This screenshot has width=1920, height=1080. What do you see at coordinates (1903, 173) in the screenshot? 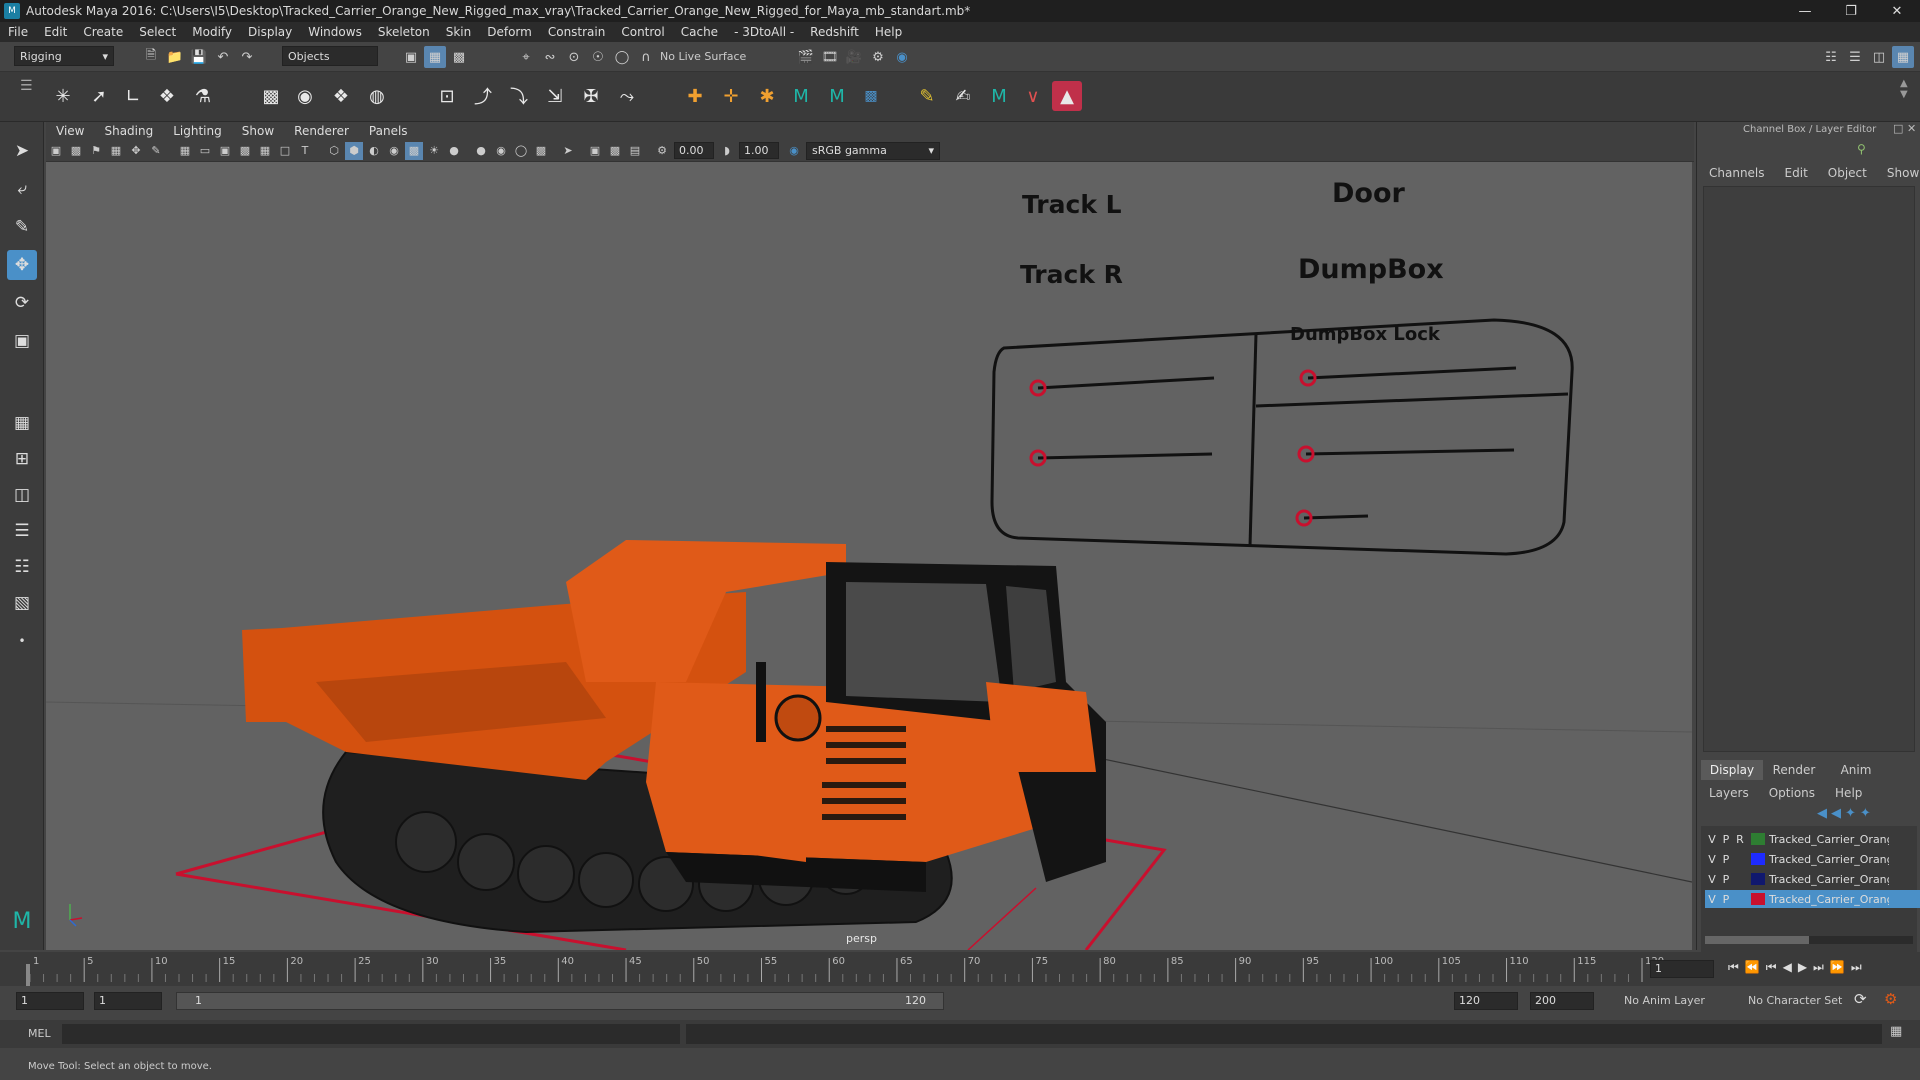
I see `channel-show-menu: Show` at bounding box center [1903, 173].